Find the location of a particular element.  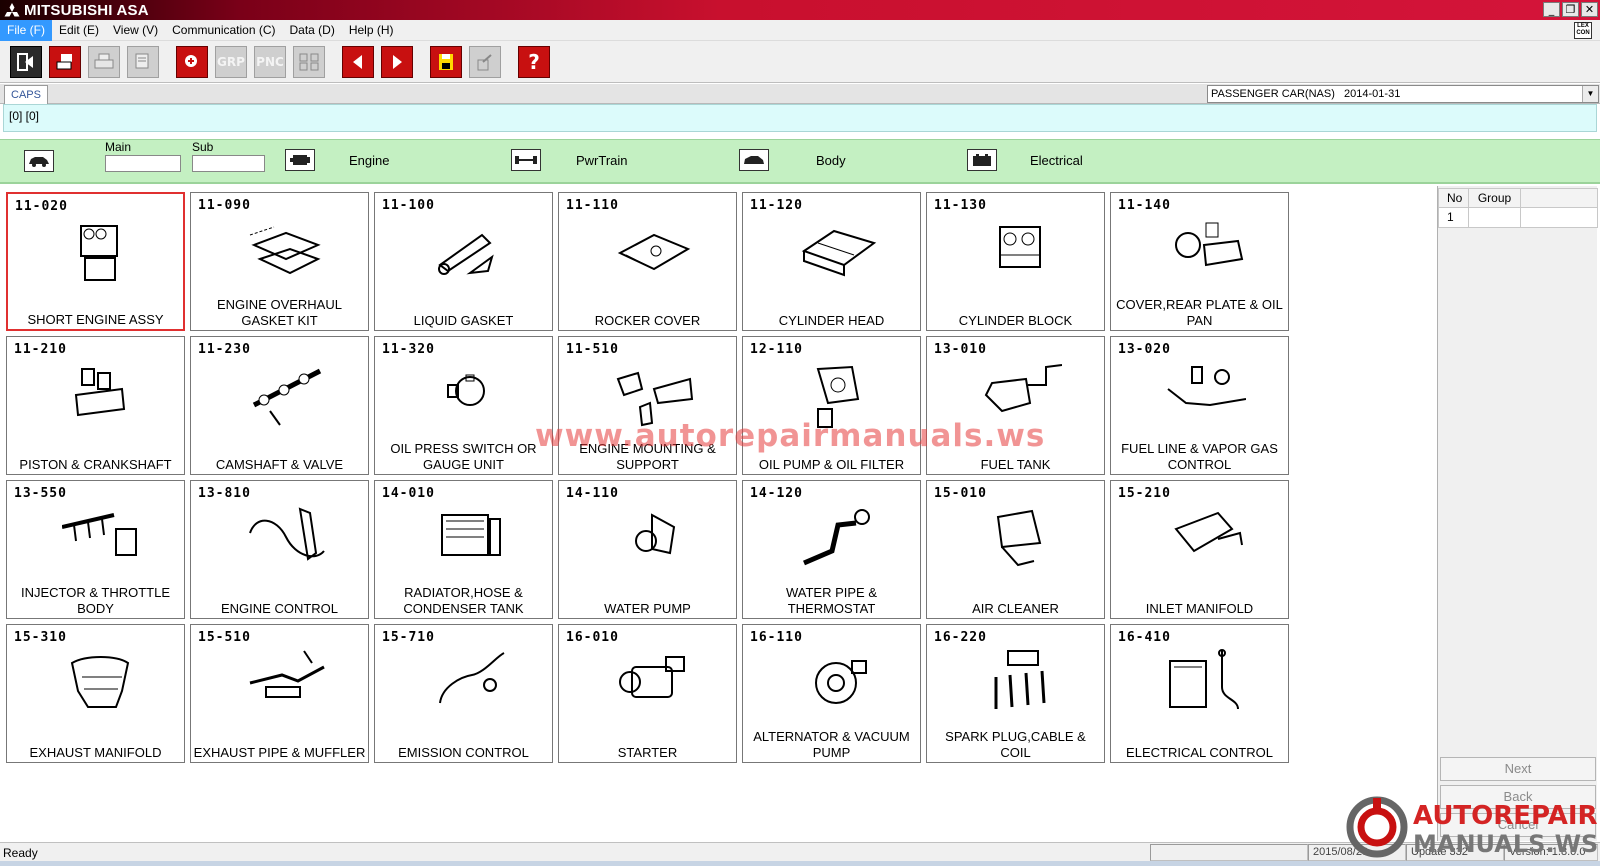

tile-name: WATER PIPE & THERMOSTAT is located at coordinates (831, 600).